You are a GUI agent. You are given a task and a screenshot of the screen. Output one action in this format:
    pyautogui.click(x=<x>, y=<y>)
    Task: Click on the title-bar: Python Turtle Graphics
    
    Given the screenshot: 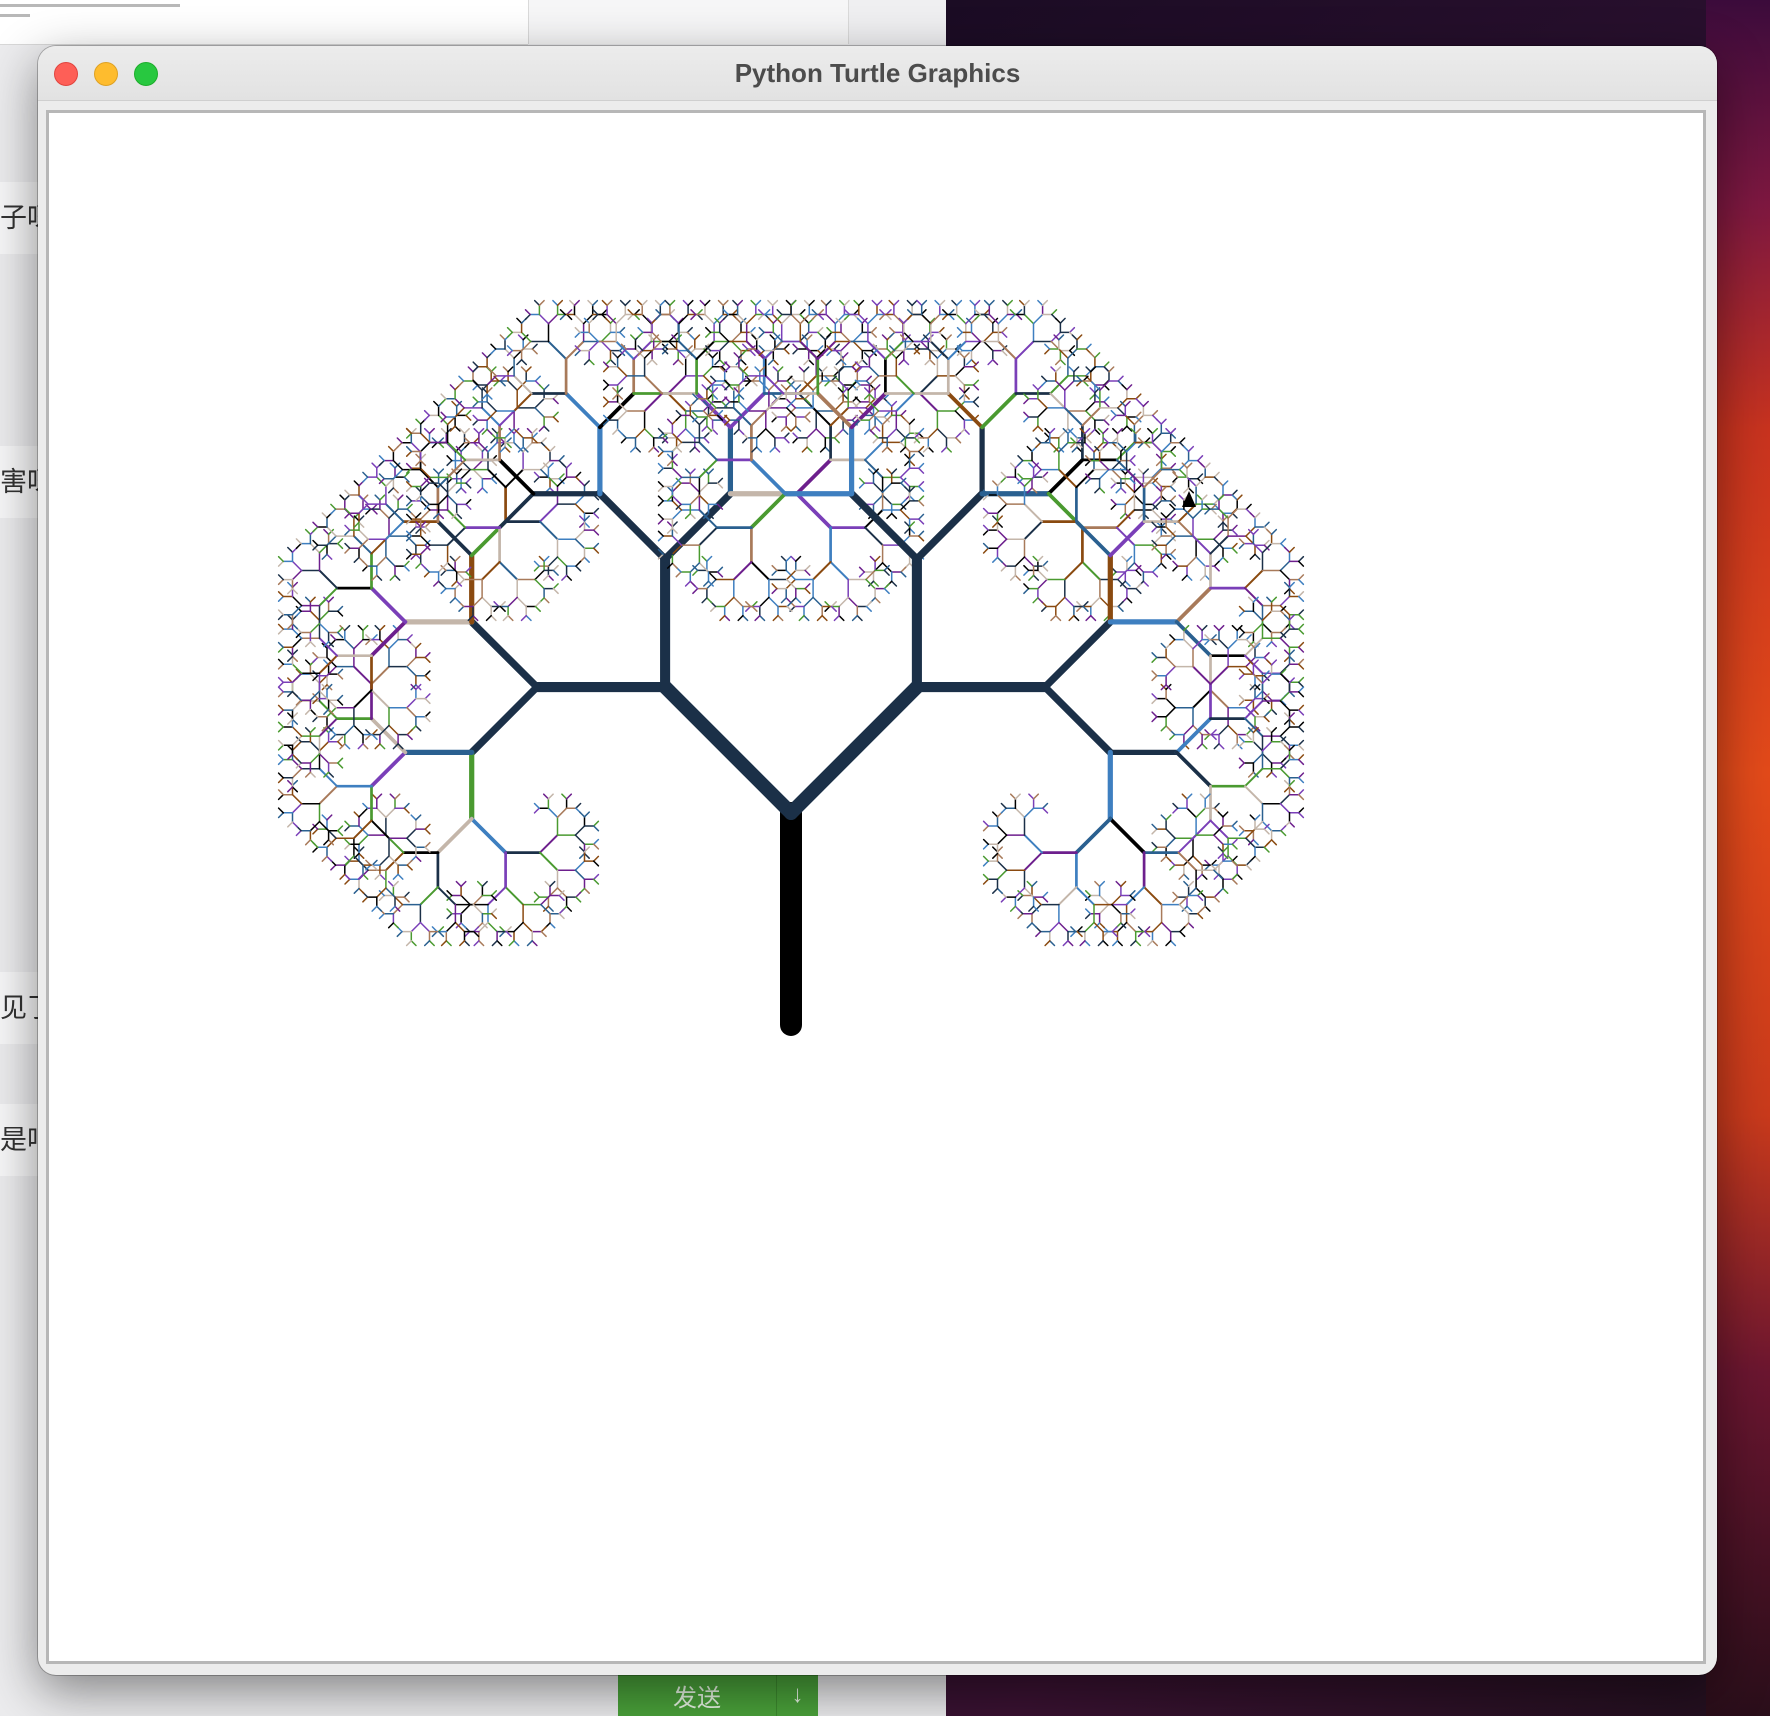 What is the action you would take?
    pyautogui.click(x=877, y=73)
    